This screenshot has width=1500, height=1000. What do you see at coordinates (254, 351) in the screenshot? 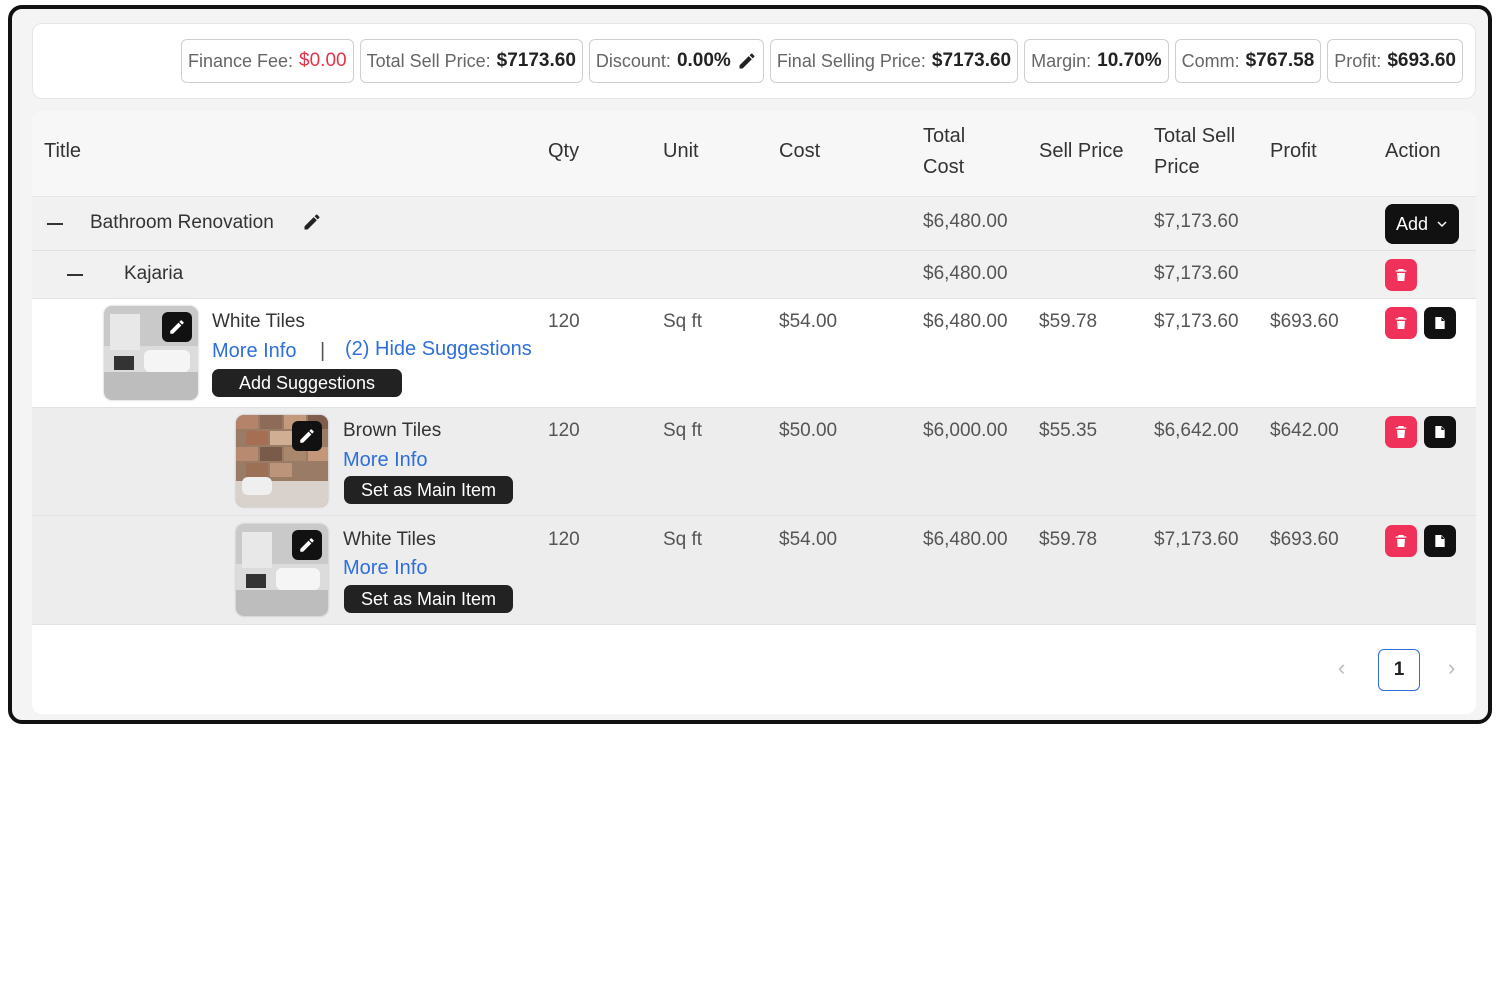
I see `main-item-more-info-link: More Info` at bounding box center [254, 351].